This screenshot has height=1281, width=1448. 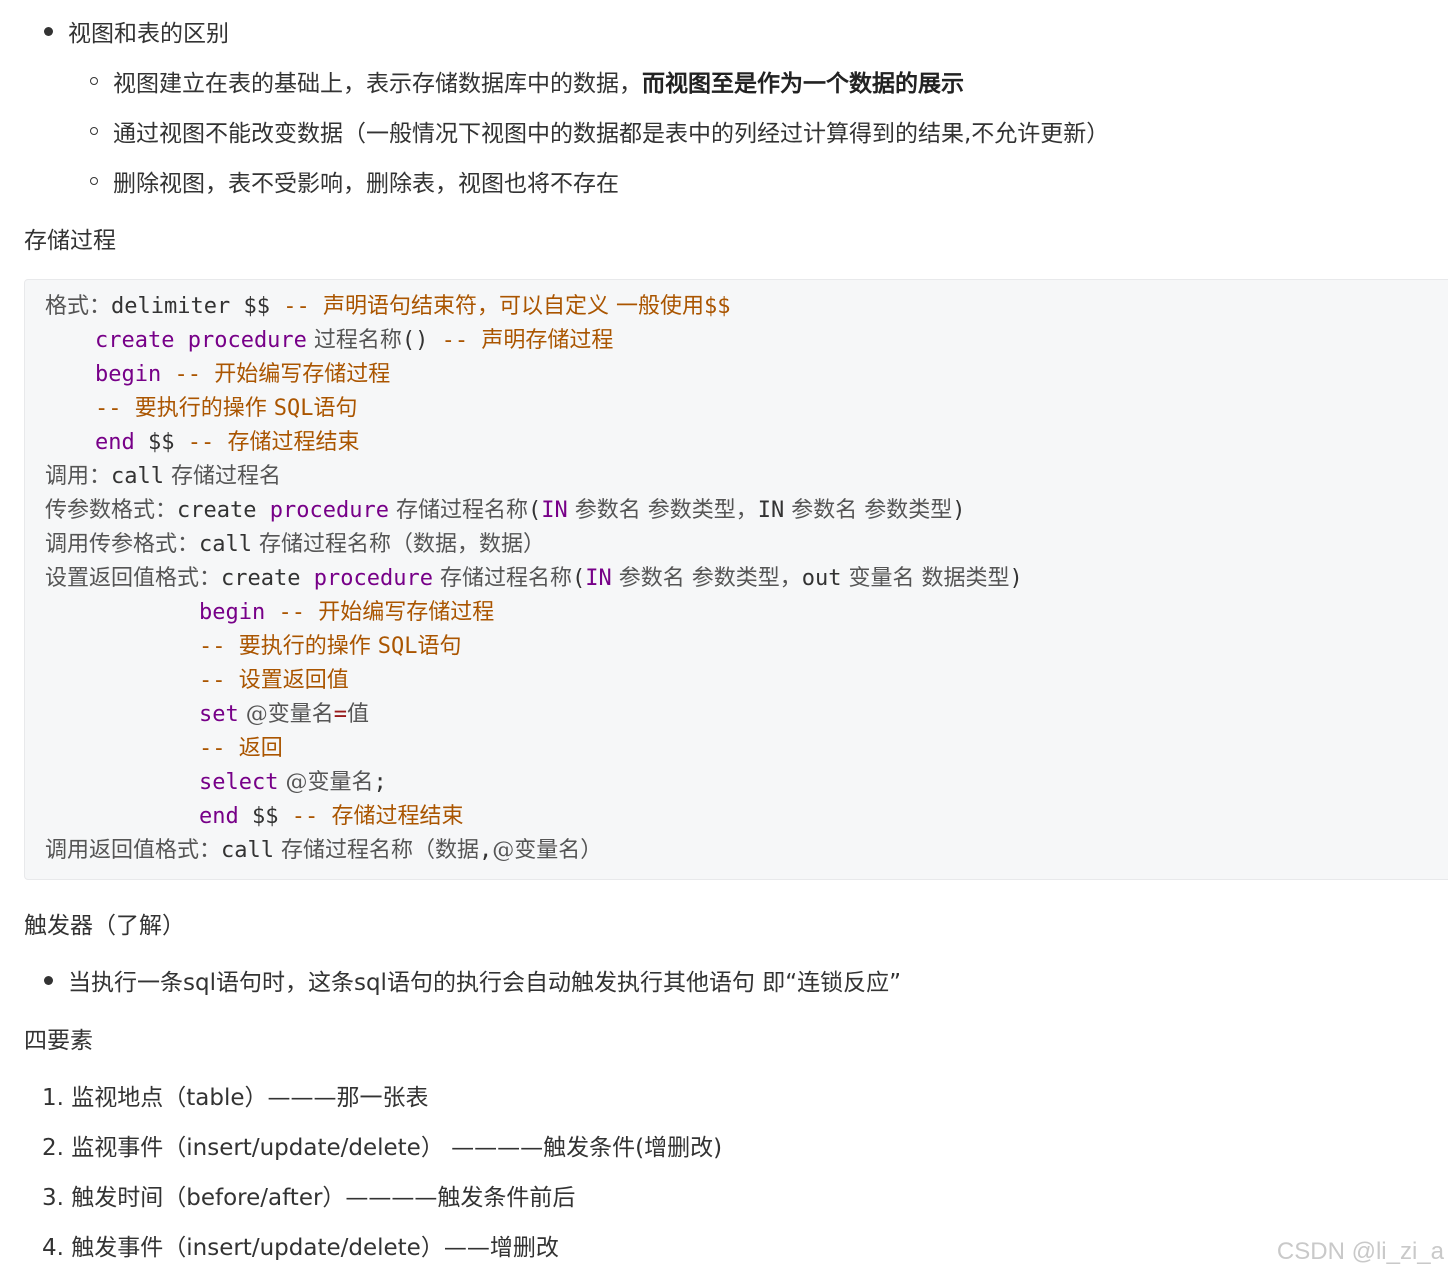 What do you see at coordinates (377, 84) in the screenshot?
I see `sub-bullet-text: 视图建立在表的基础上，表示存储数据库中的数据，` at bounding box center [377, 84].